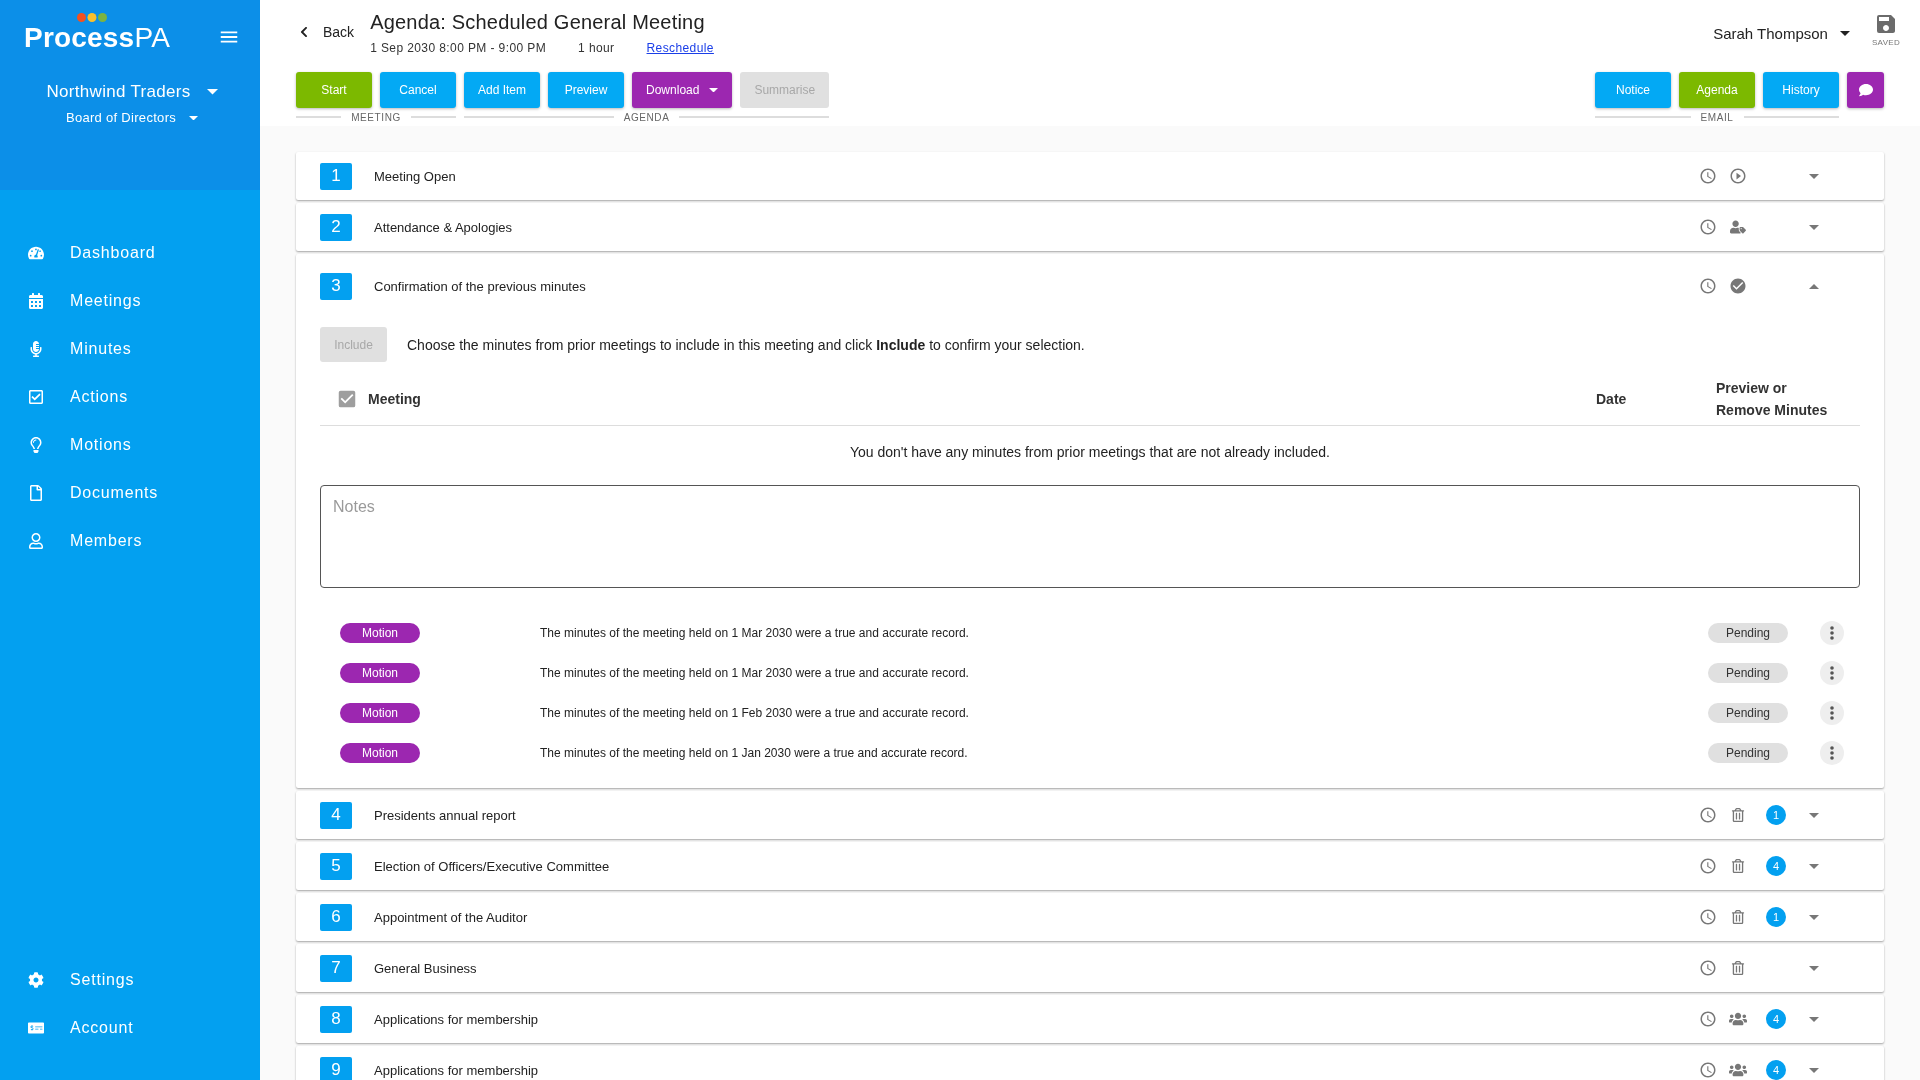  What do you see at coordinates (130, 397) in the screenshot?
I see `nav-item: Actions` at bounding box center [130, 397].